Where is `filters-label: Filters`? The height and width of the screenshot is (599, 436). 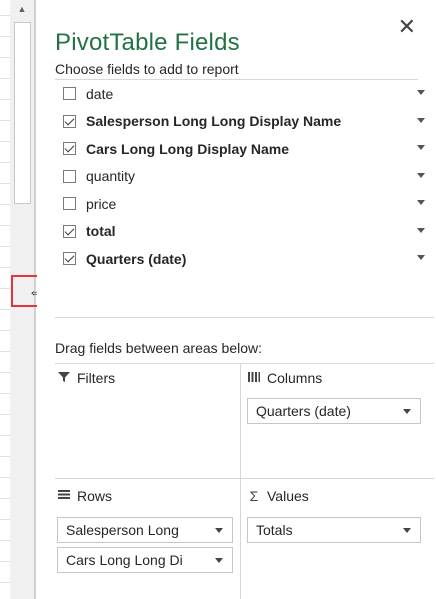 filters-label: Filters is located at coordinates (96, 378).